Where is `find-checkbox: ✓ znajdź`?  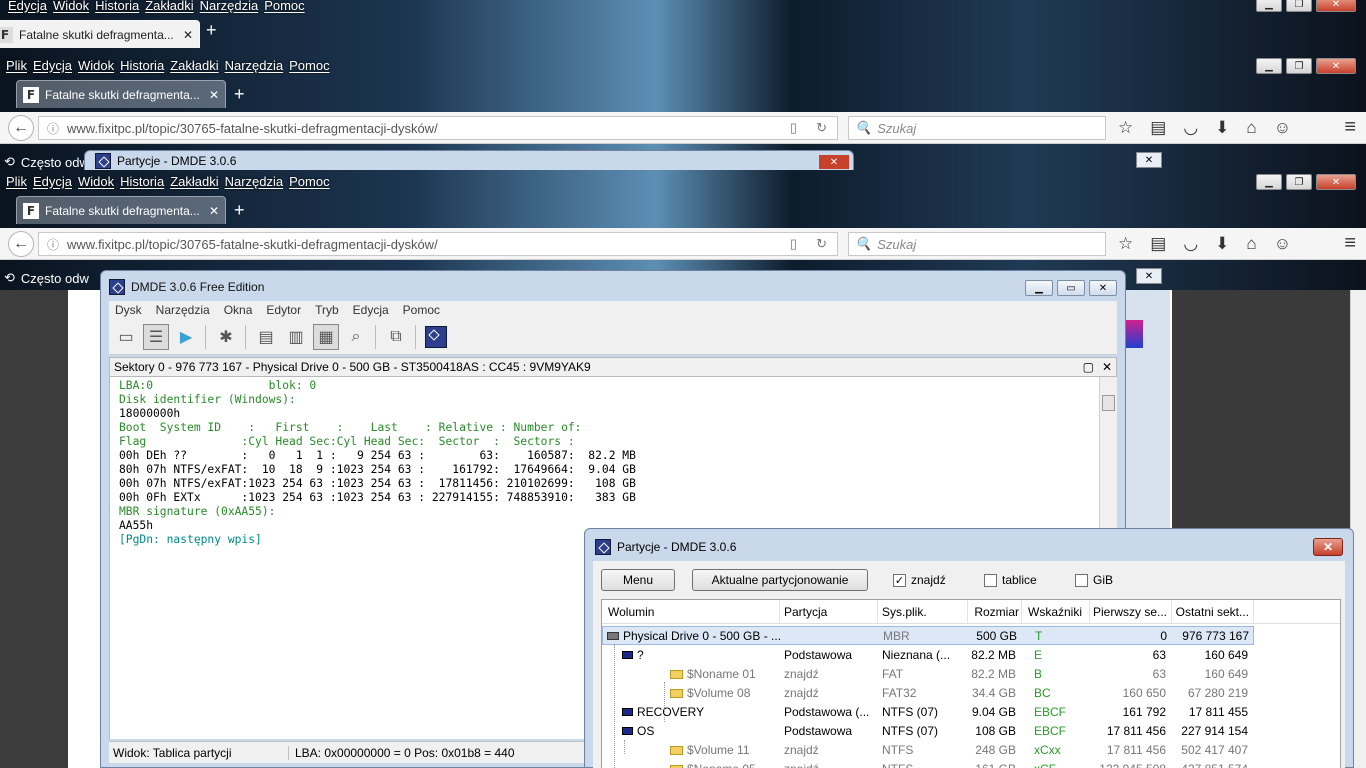 find-checkbox: ✓ znajdź is located at coordinates (919, 580).